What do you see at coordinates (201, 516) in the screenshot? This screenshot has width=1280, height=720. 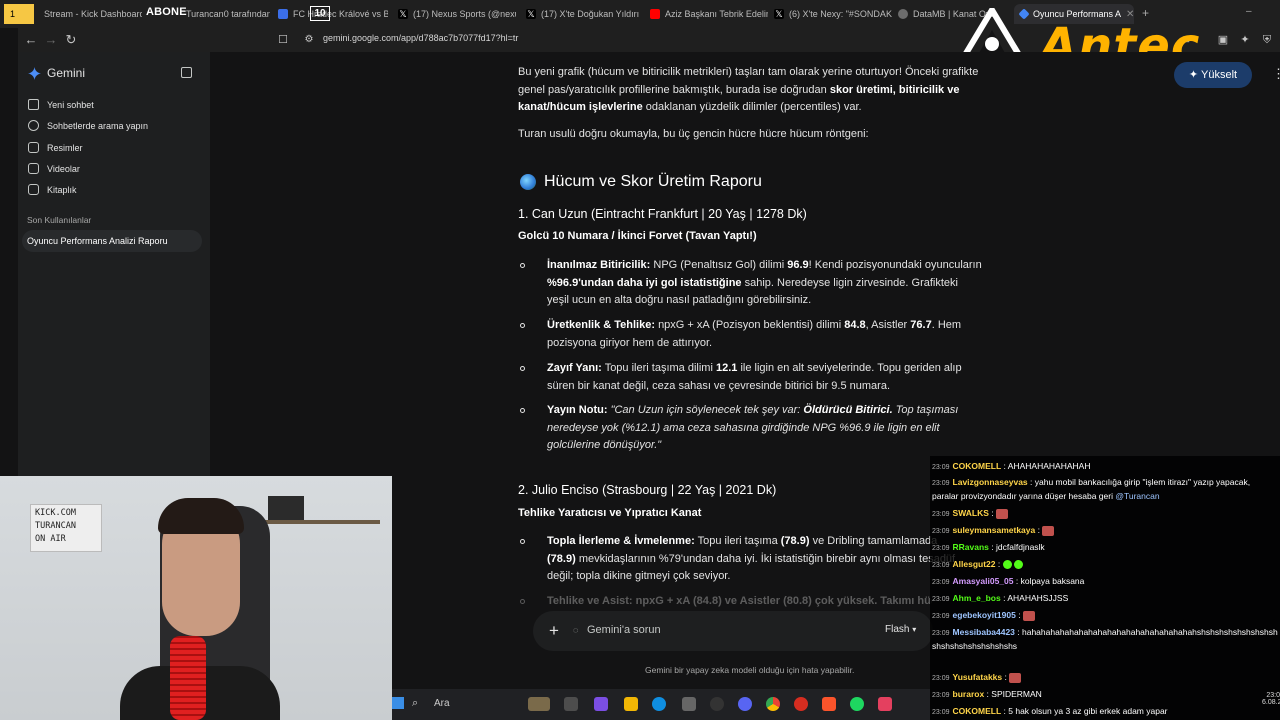 I see `person-hair` at bounding box center [201, 516].